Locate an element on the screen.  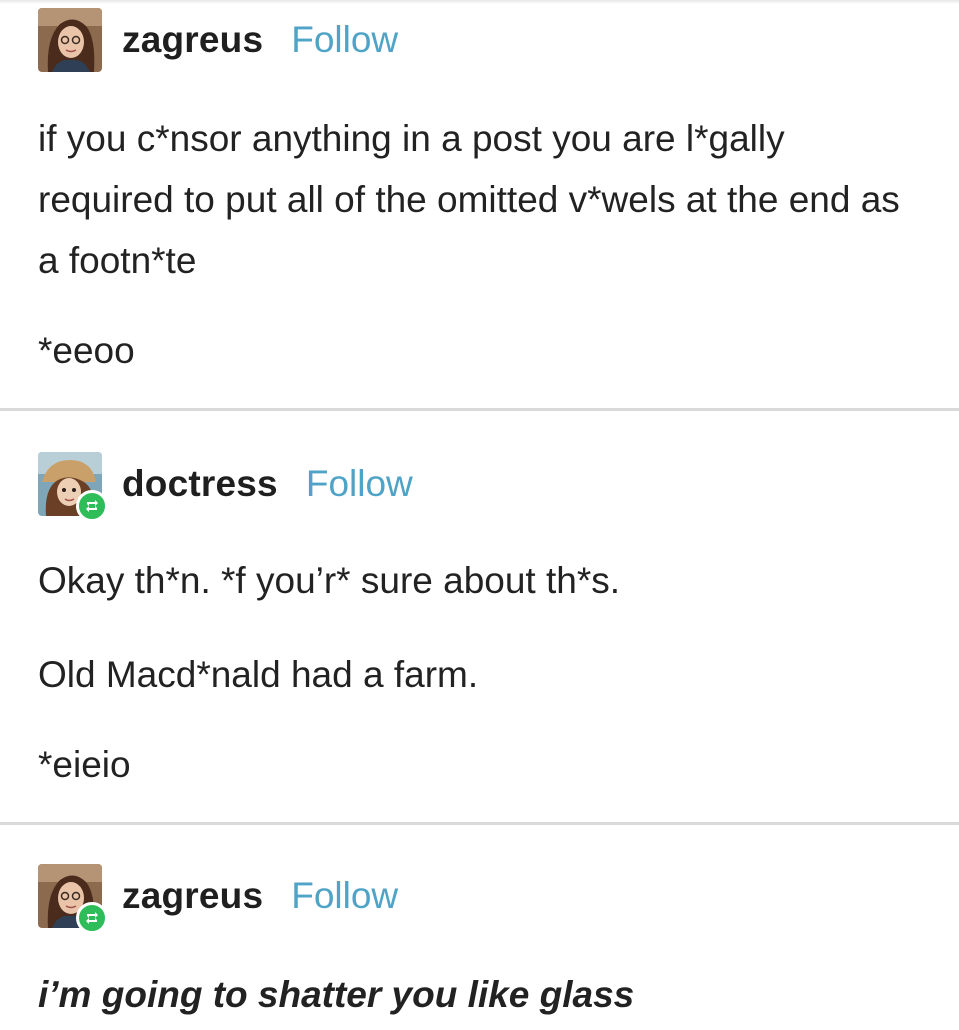
post-text: Okay th*n. *f you’r* sure about th*s. is located at coordinates (329, 580).